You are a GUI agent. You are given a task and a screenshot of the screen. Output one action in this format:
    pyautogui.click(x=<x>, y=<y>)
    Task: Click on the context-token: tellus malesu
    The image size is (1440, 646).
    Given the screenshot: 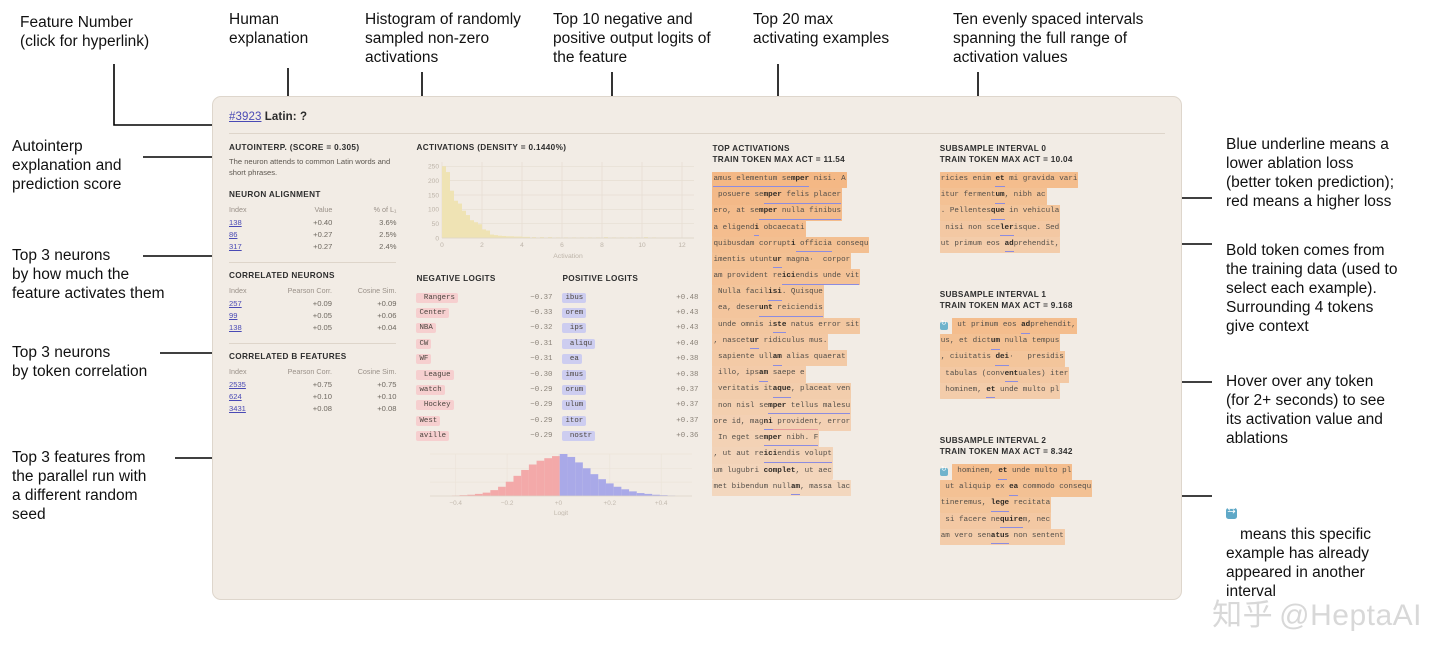 What is the action you would take?
    pyautogui.click(x=818, y=407)
    